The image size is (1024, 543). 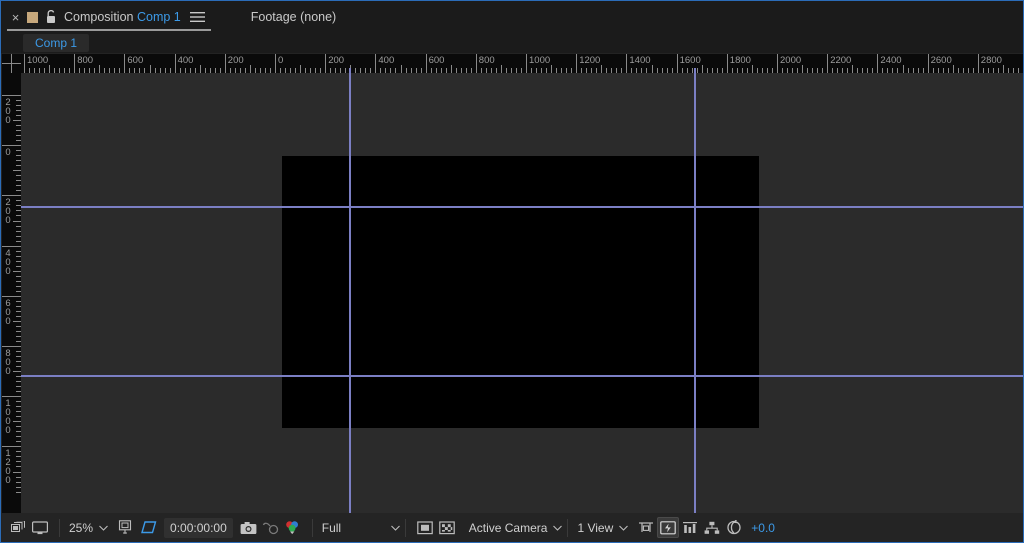 What do you see at coordinates (690, 527) in the screenshot?
I see `timeline-icon` at bounding box center [690, 527].